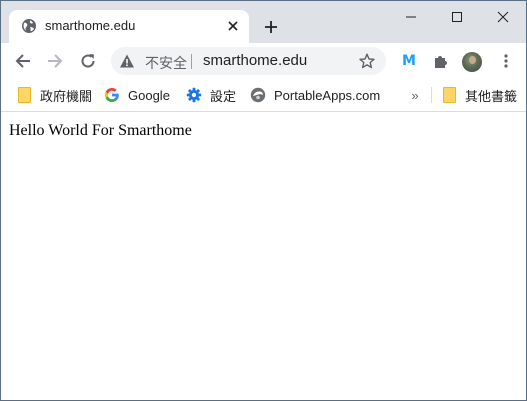 Image resolution: width=527 pixels, height=401 pixels. What do you see at coordinates (23, 61) in the screenshot?
I see `back-button` at bounding box center [23, 61].